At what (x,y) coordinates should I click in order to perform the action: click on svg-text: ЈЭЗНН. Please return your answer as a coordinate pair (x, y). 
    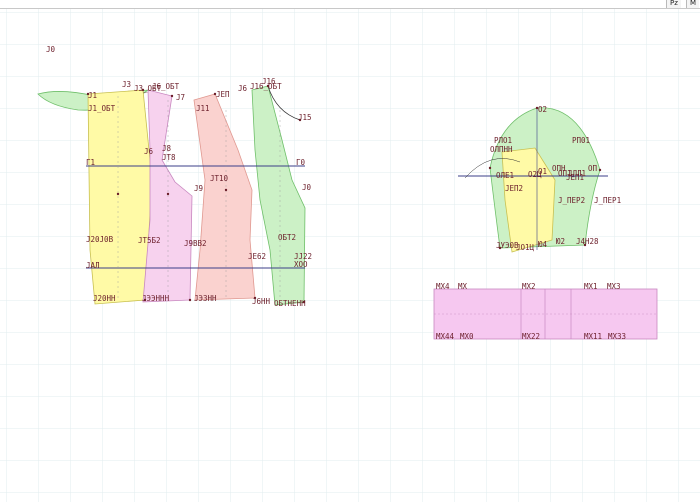
    Looking at the image, I should click on (205, 298).